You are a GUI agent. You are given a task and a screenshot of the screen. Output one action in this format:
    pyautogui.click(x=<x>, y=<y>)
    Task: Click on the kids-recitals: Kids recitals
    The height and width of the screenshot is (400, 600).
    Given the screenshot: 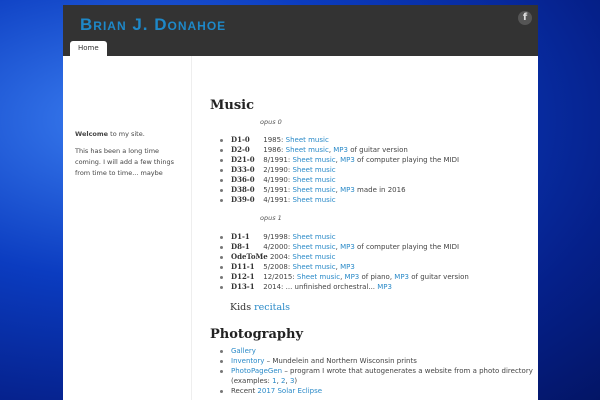 What is the action you would take?
    pyautogui.click(x=260, y=307)
    